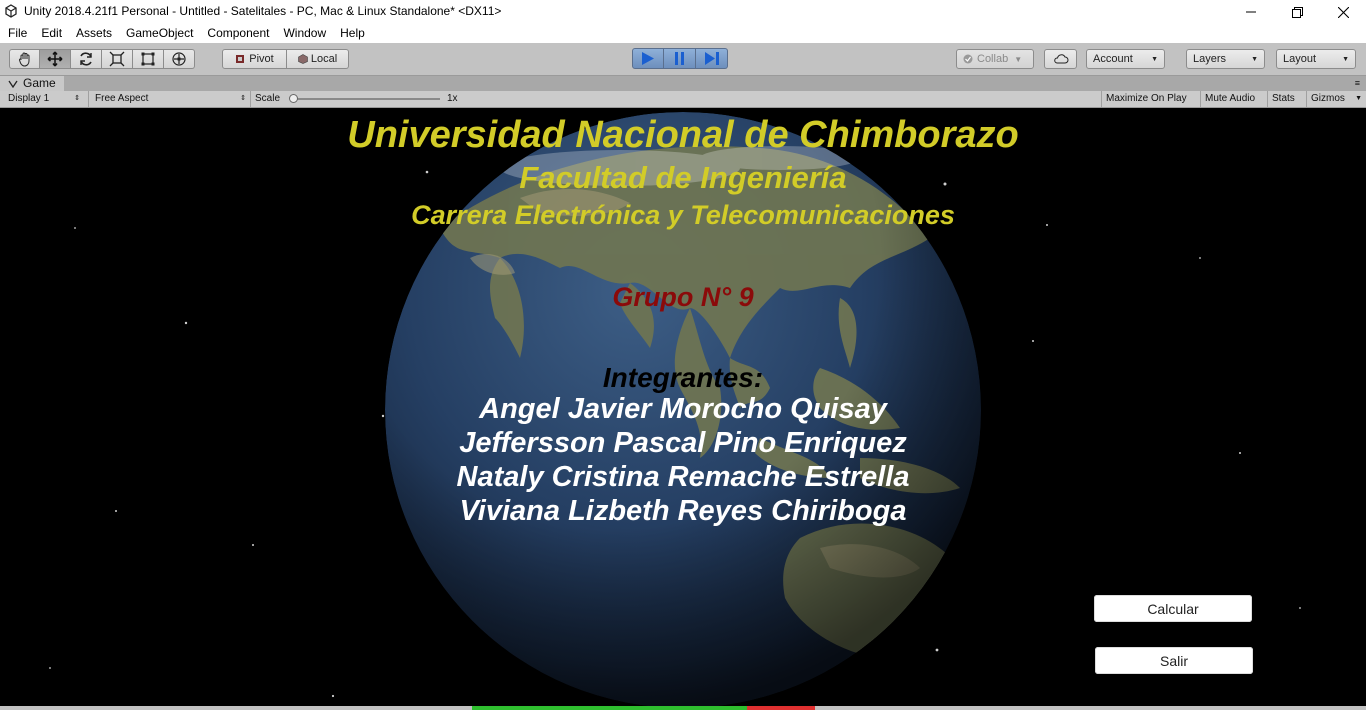 The image size is (1366, 710). I want to click on cloud-button, so click(1060, 59).